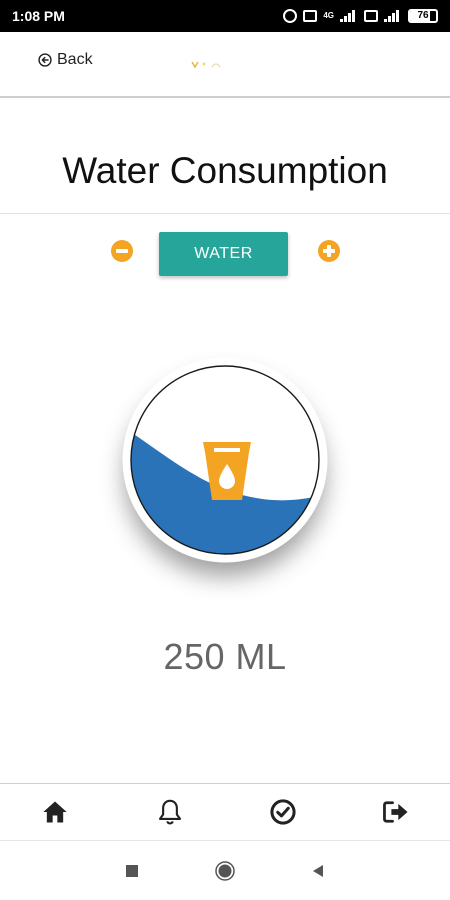 The height and width of the screenshot is (900, 450). Describe the element at coordinates (225, 16) in the screenshot. I see `status-bar: 1:08 PM 4G 76` at that location.